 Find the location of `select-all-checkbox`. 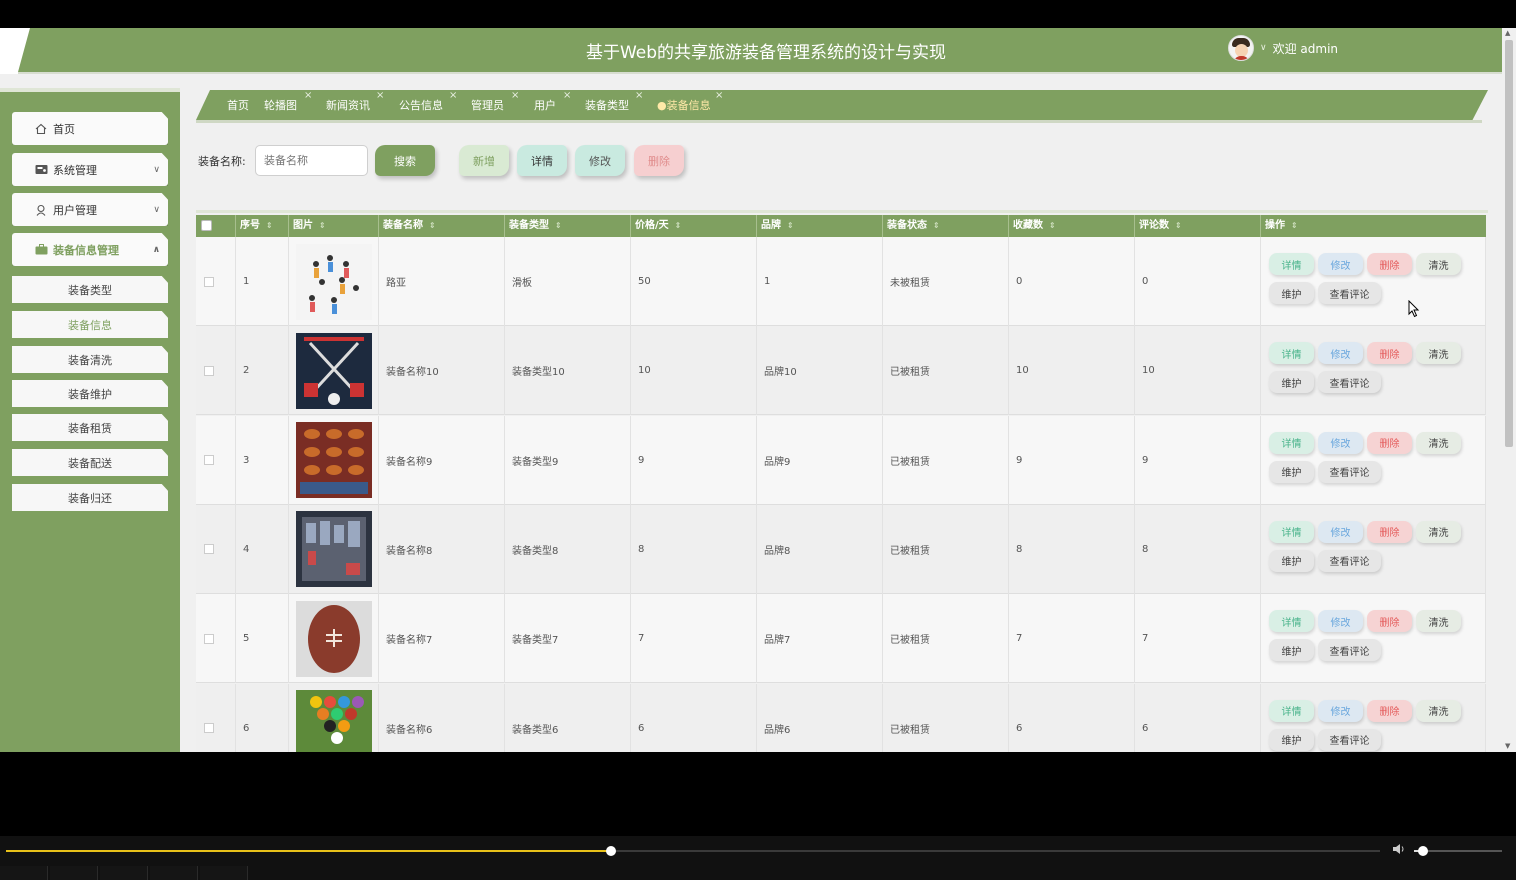

select-all-checkbox is located at coordinates (206, 225).